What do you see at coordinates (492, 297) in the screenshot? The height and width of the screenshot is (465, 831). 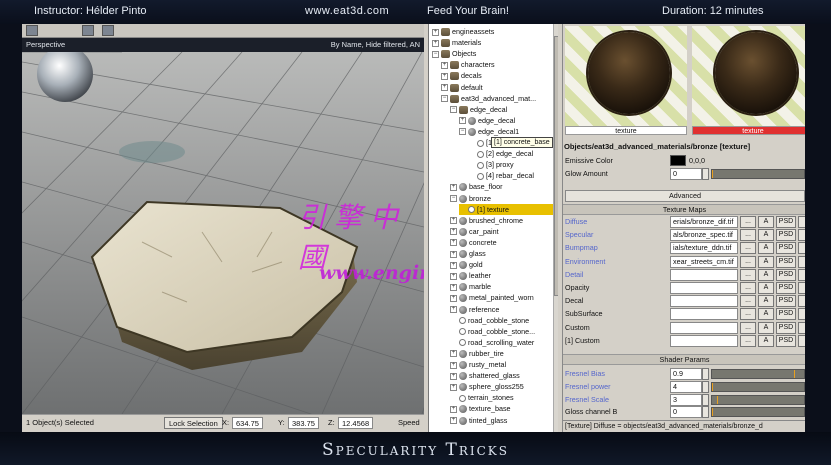 I see `tree-item: + metal_painted_worn` at bounding box center [492, 297].